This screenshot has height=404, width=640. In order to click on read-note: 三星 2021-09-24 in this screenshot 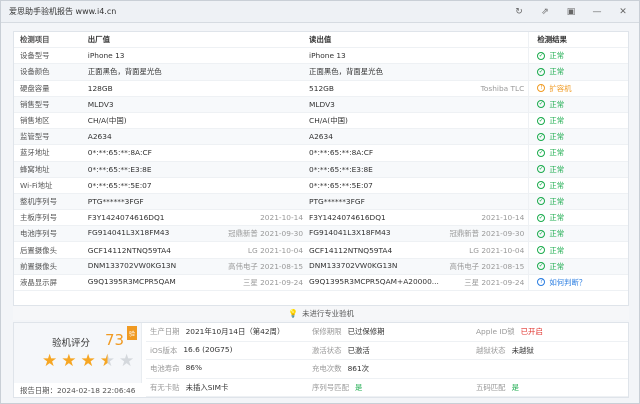, I will do `click(494, 282)`.